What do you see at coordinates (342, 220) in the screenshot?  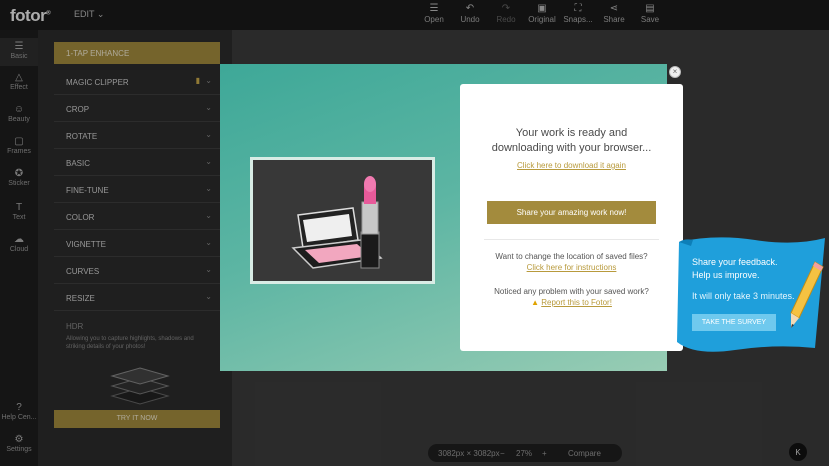 I see `preview-image` at bounding box center [342, 220].